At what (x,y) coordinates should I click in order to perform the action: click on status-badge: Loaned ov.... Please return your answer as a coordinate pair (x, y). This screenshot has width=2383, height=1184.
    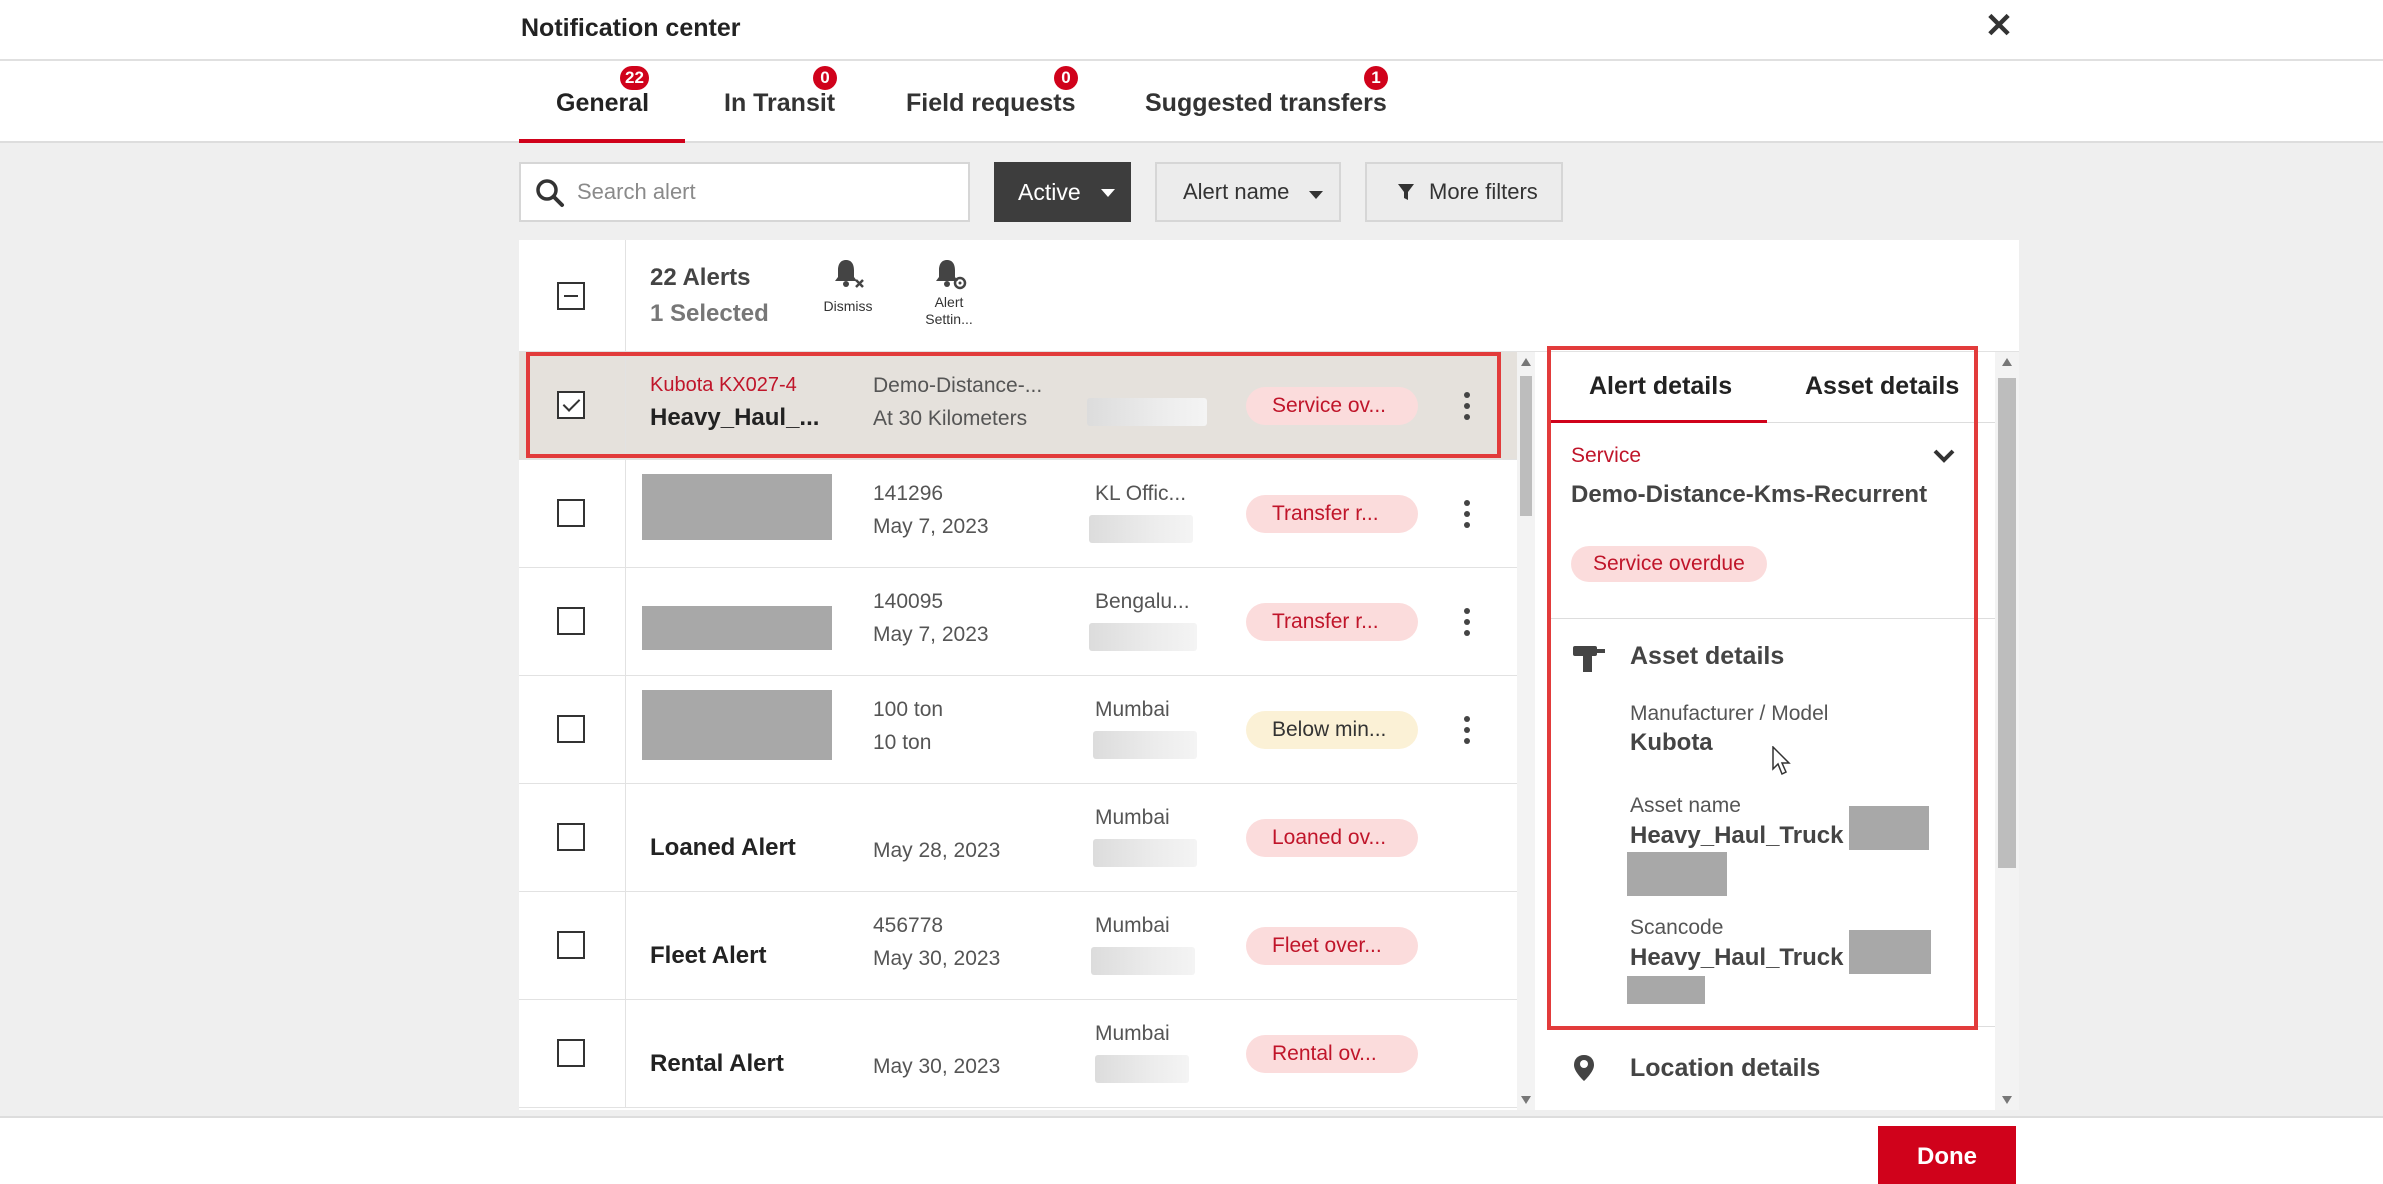
    Looking at the image, I should click on (1332, 838).